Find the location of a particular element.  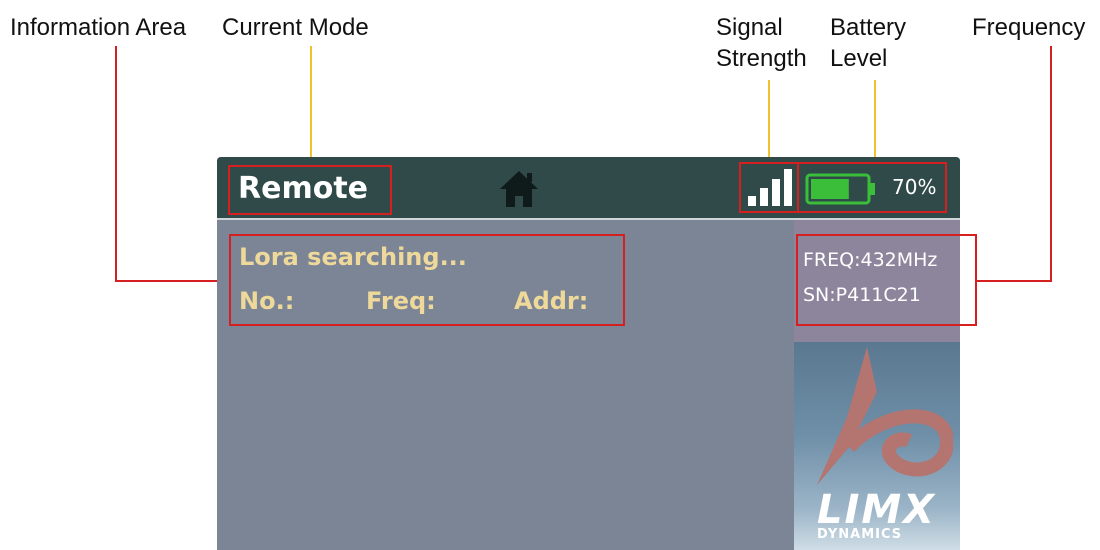

home-icon is located at coordinates (519, 189).